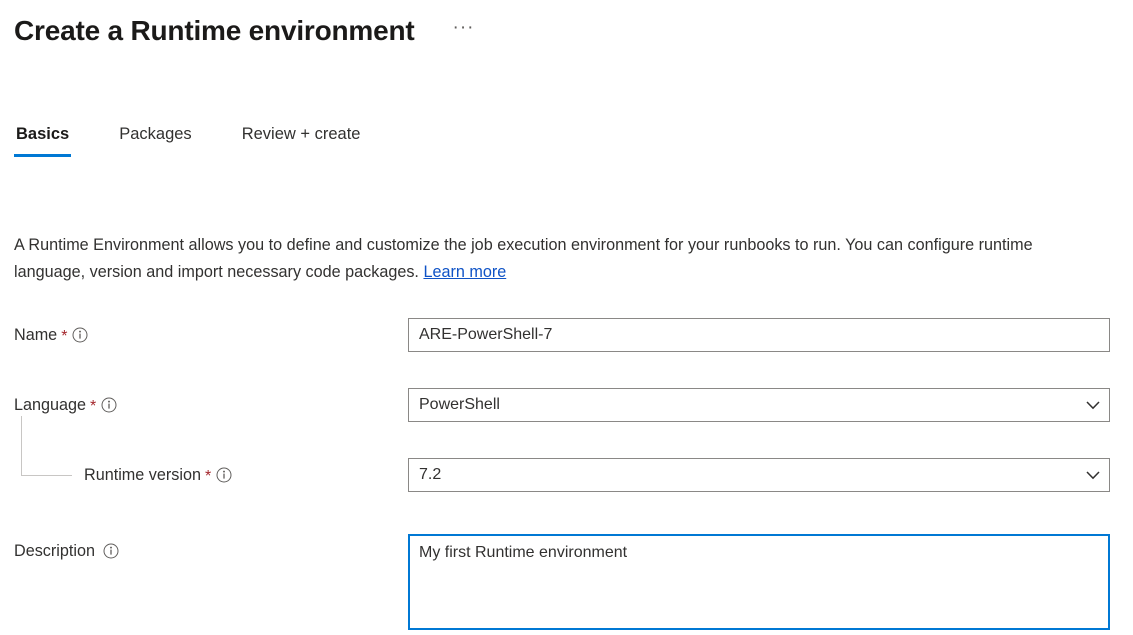 The image size is (1133, 635). I want to click on language-select: PowerShell, so click(759, 405).